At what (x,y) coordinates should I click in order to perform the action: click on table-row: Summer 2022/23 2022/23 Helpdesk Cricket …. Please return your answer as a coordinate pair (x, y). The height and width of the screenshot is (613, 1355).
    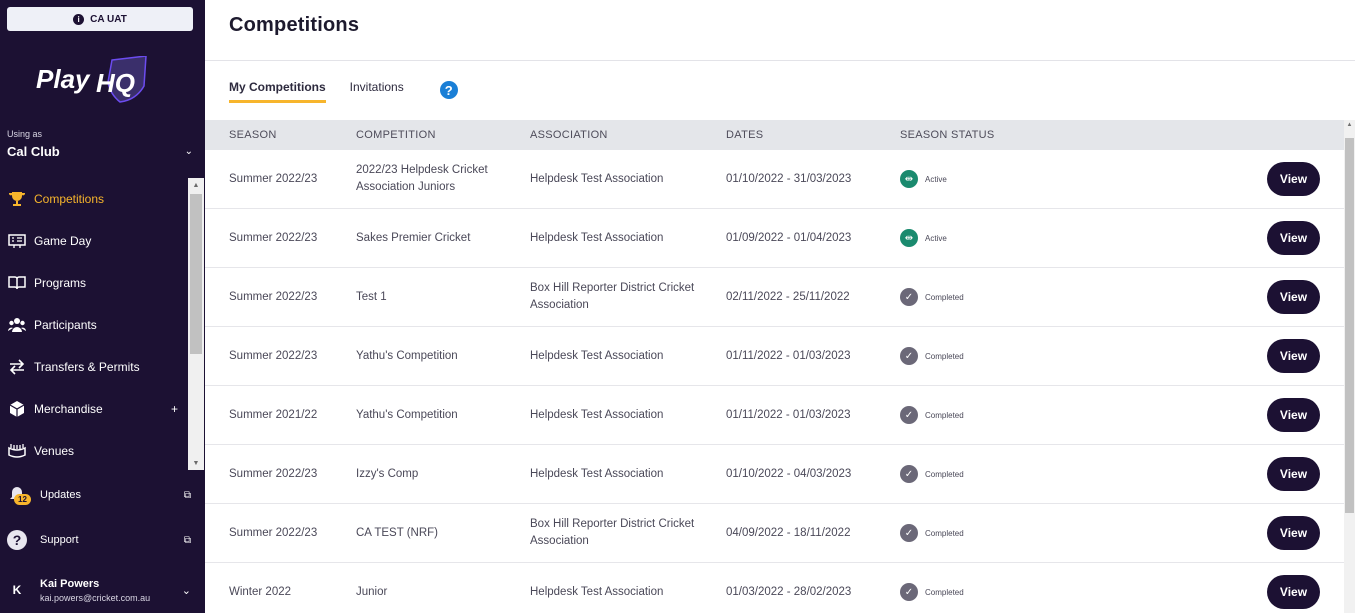
    Looking at the image, I should click on (774, 179).